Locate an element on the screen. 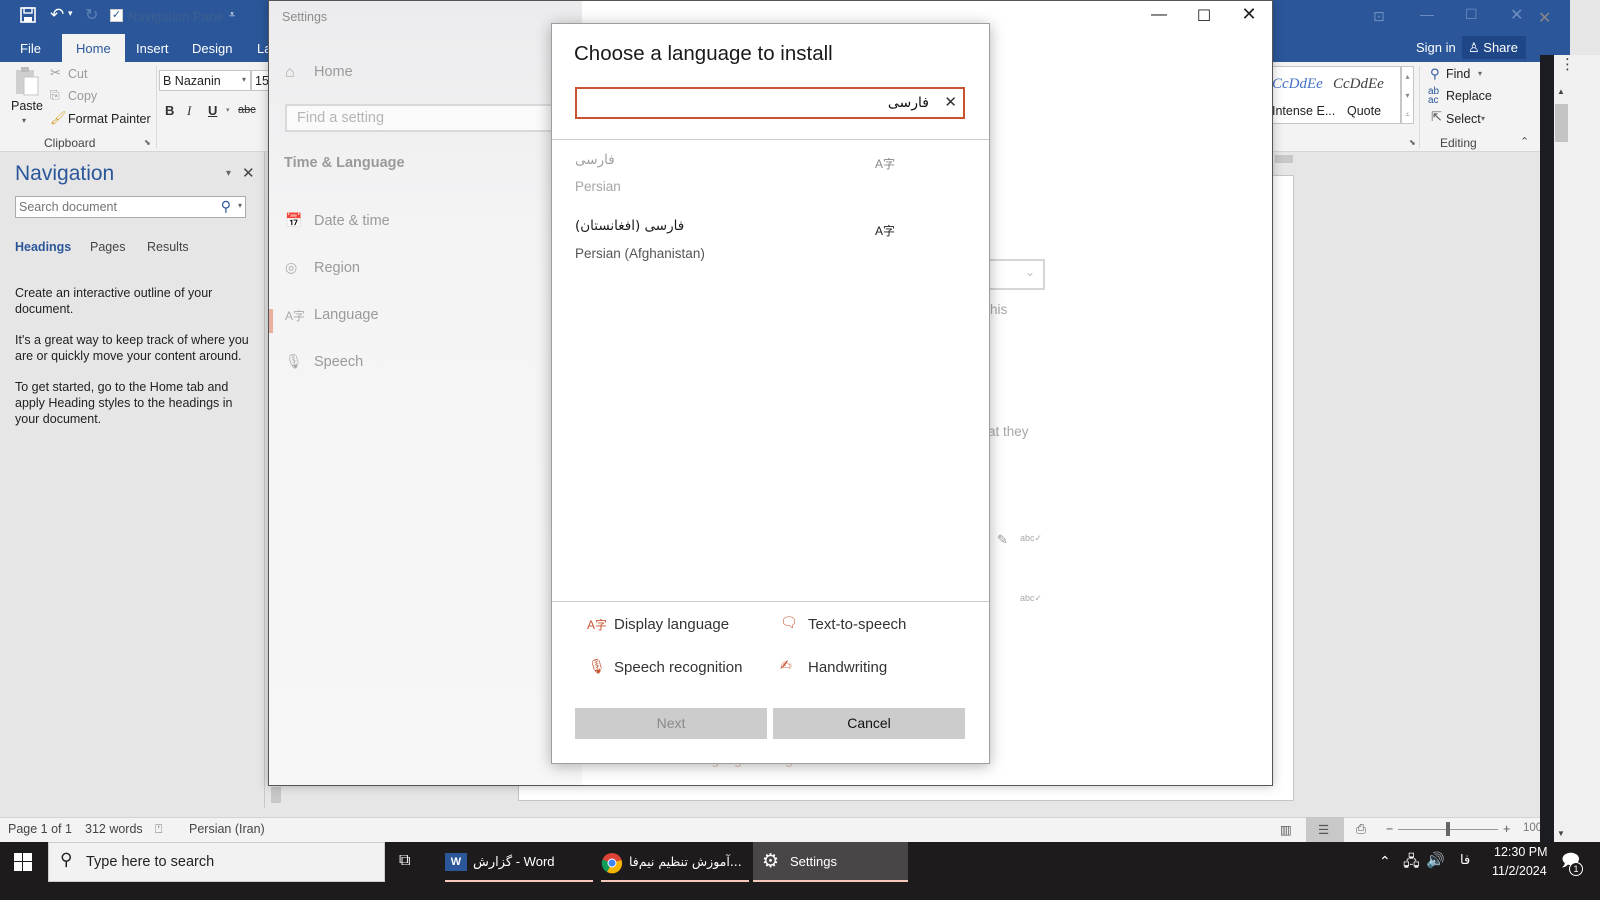 Image resolution: width=1600 pixels, height=900 pixels. cut-button: Cut is located at coordinates (77, 74).